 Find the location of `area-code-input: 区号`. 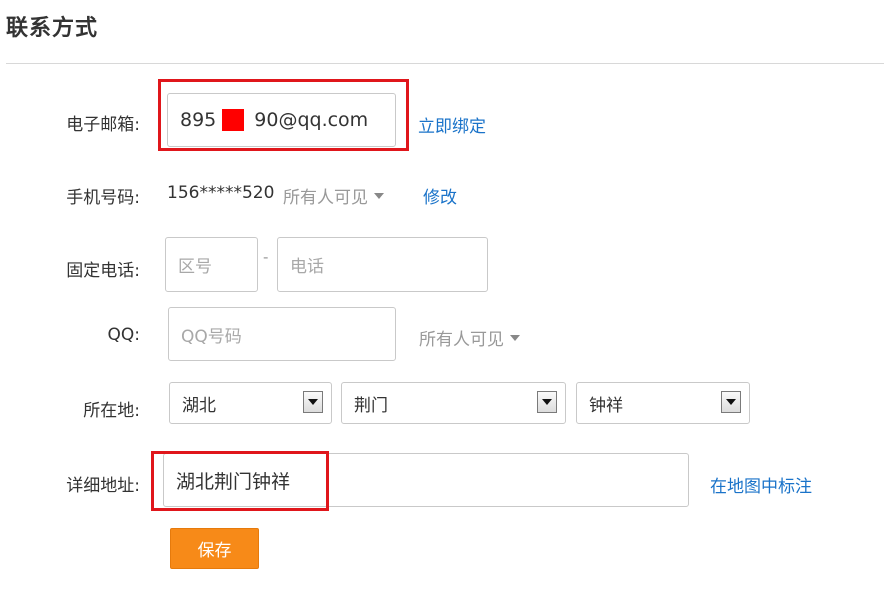

area-code-input: 区号 is located at coordinates (211, 264).